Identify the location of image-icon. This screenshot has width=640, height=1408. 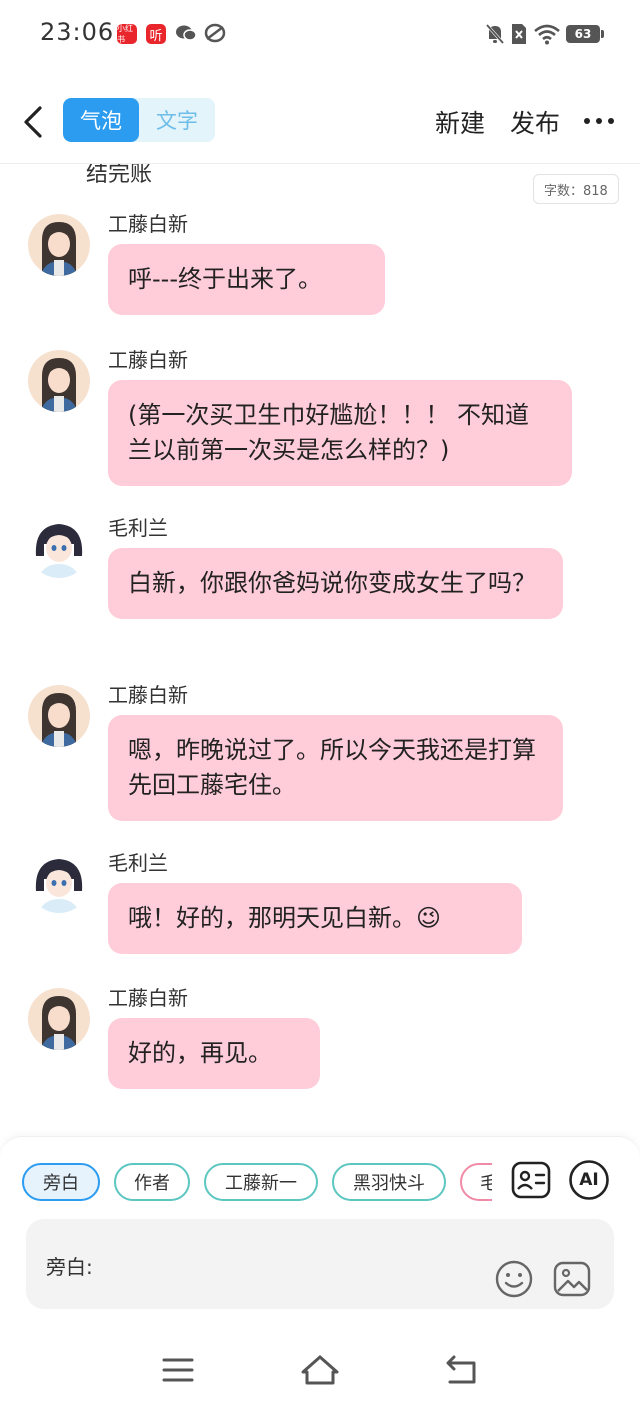
(572, 1279).